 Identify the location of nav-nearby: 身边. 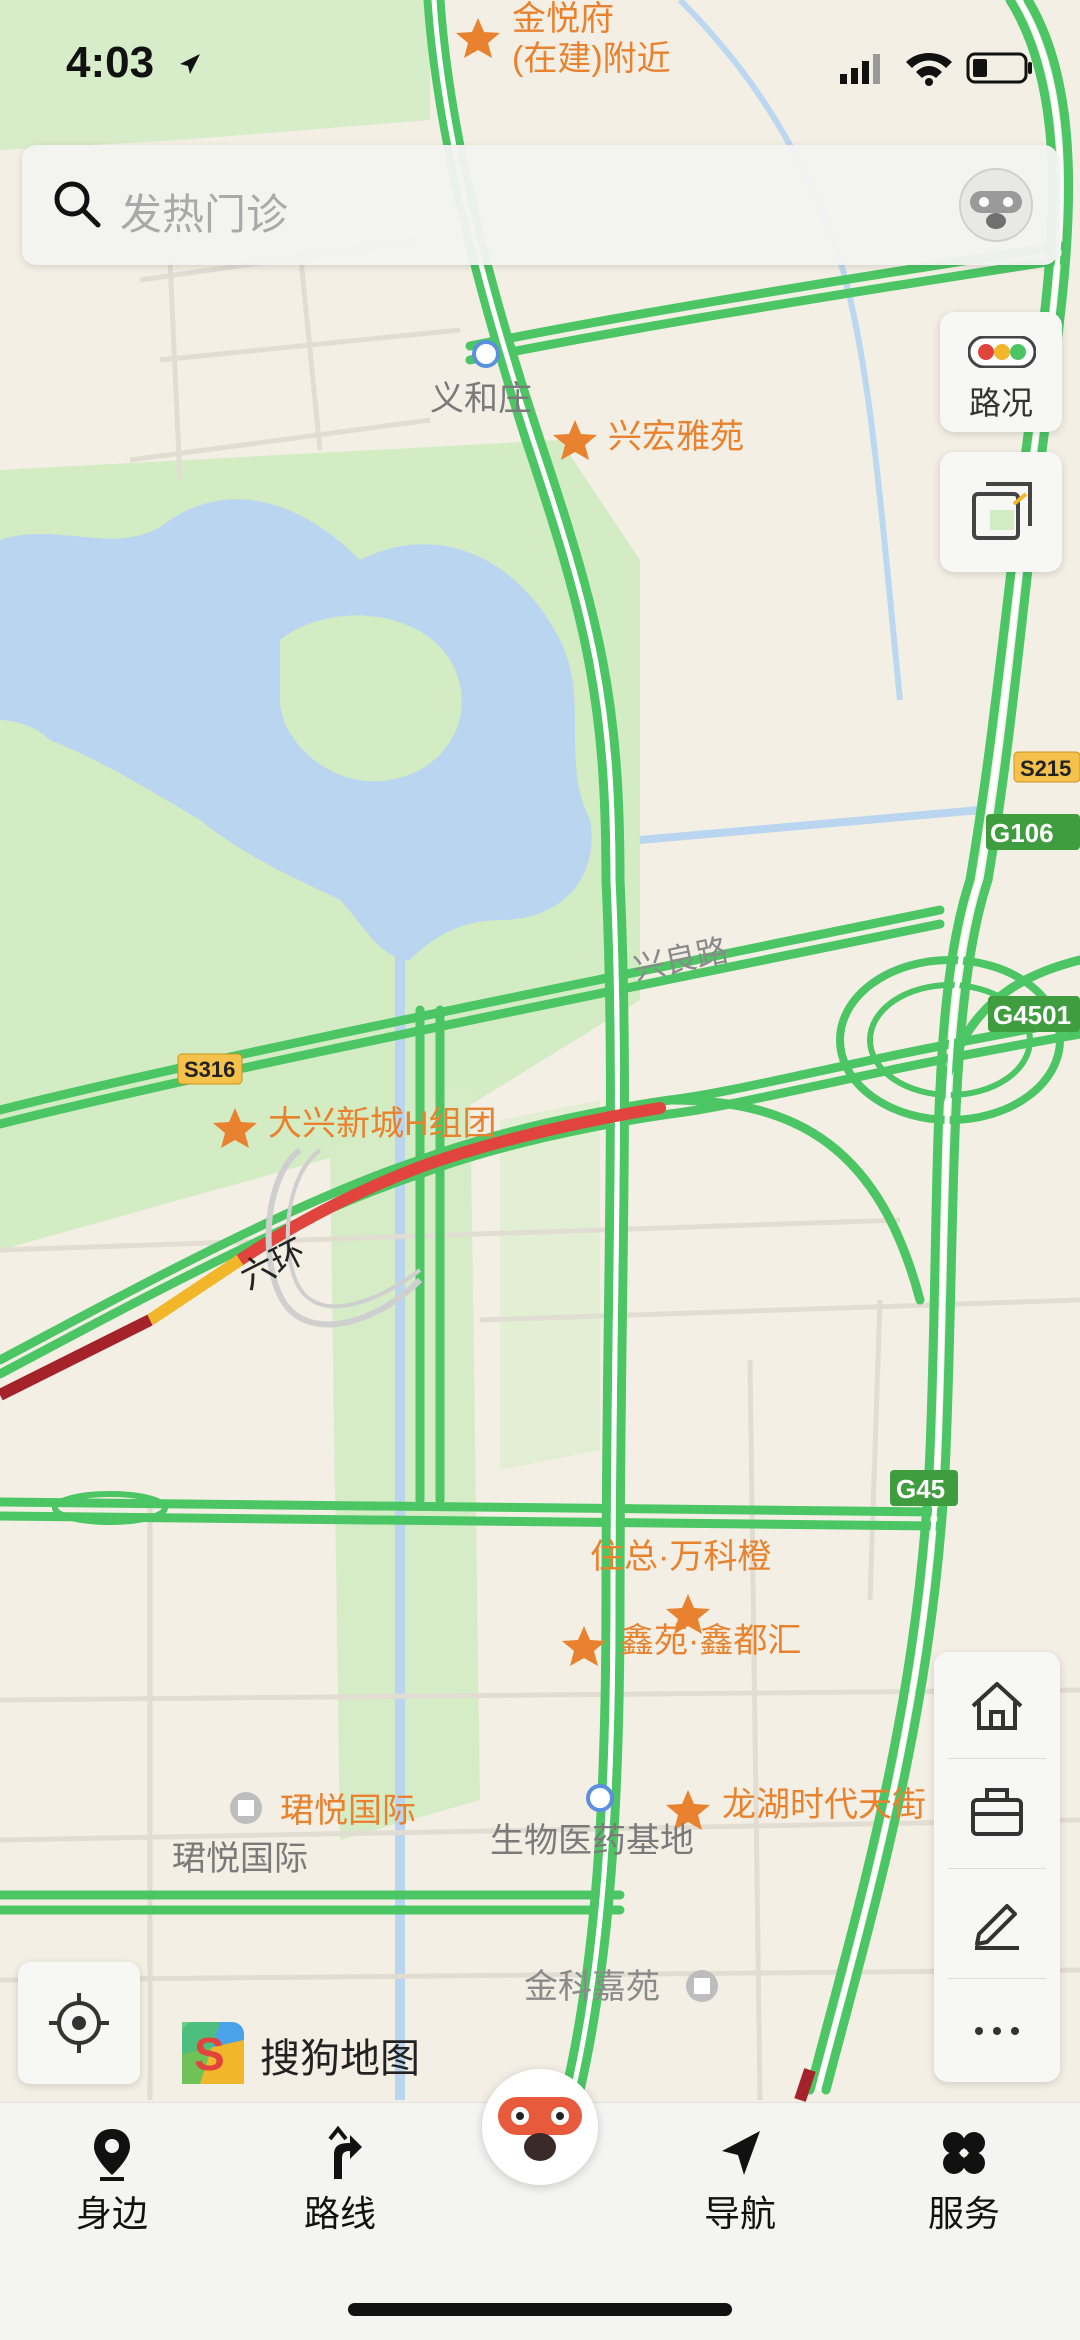
(112, 2181).